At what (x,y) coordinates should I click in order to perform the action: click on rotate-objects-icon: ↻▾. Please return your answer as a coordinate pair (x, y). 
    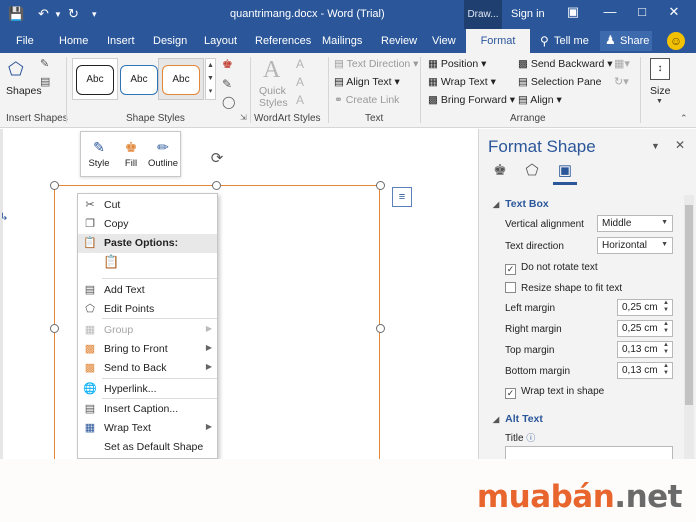
    Looking at the image, I should click on (621, 81).